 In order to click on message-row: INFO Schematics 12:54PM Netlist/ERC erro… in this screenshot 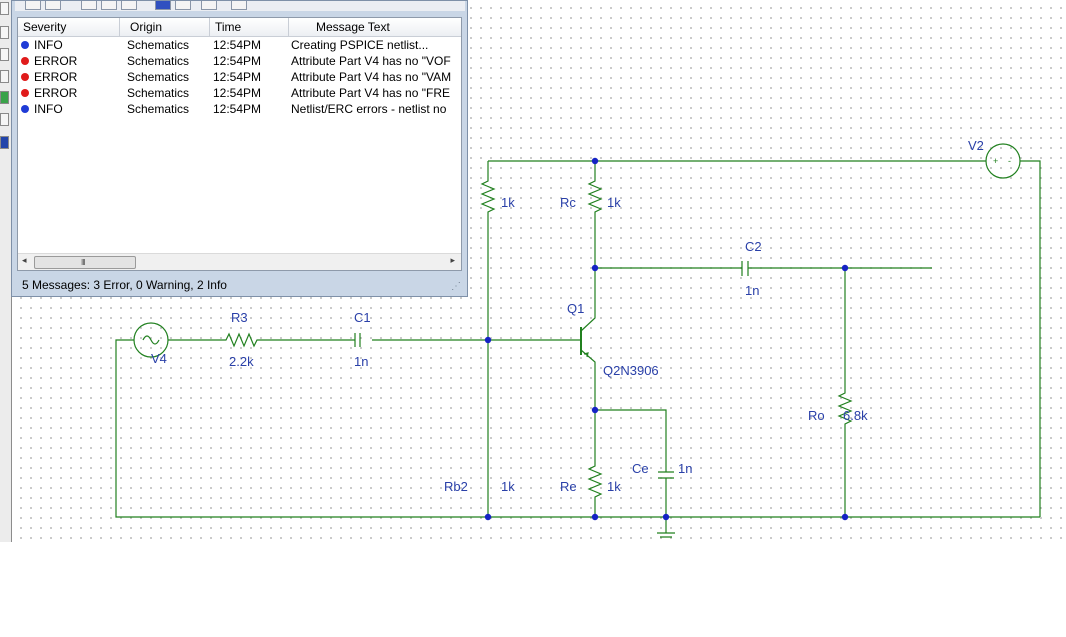, I will do `click(239, 109)`.